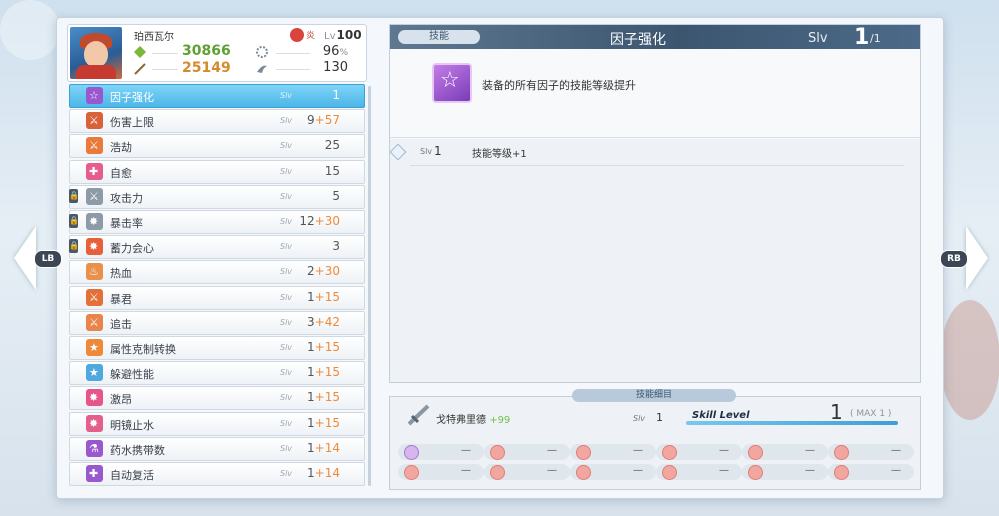 Image resolution: width=999 pixels, height=516 pixels. I want to click on skill-name: 明镜止水, so click(132, 425).